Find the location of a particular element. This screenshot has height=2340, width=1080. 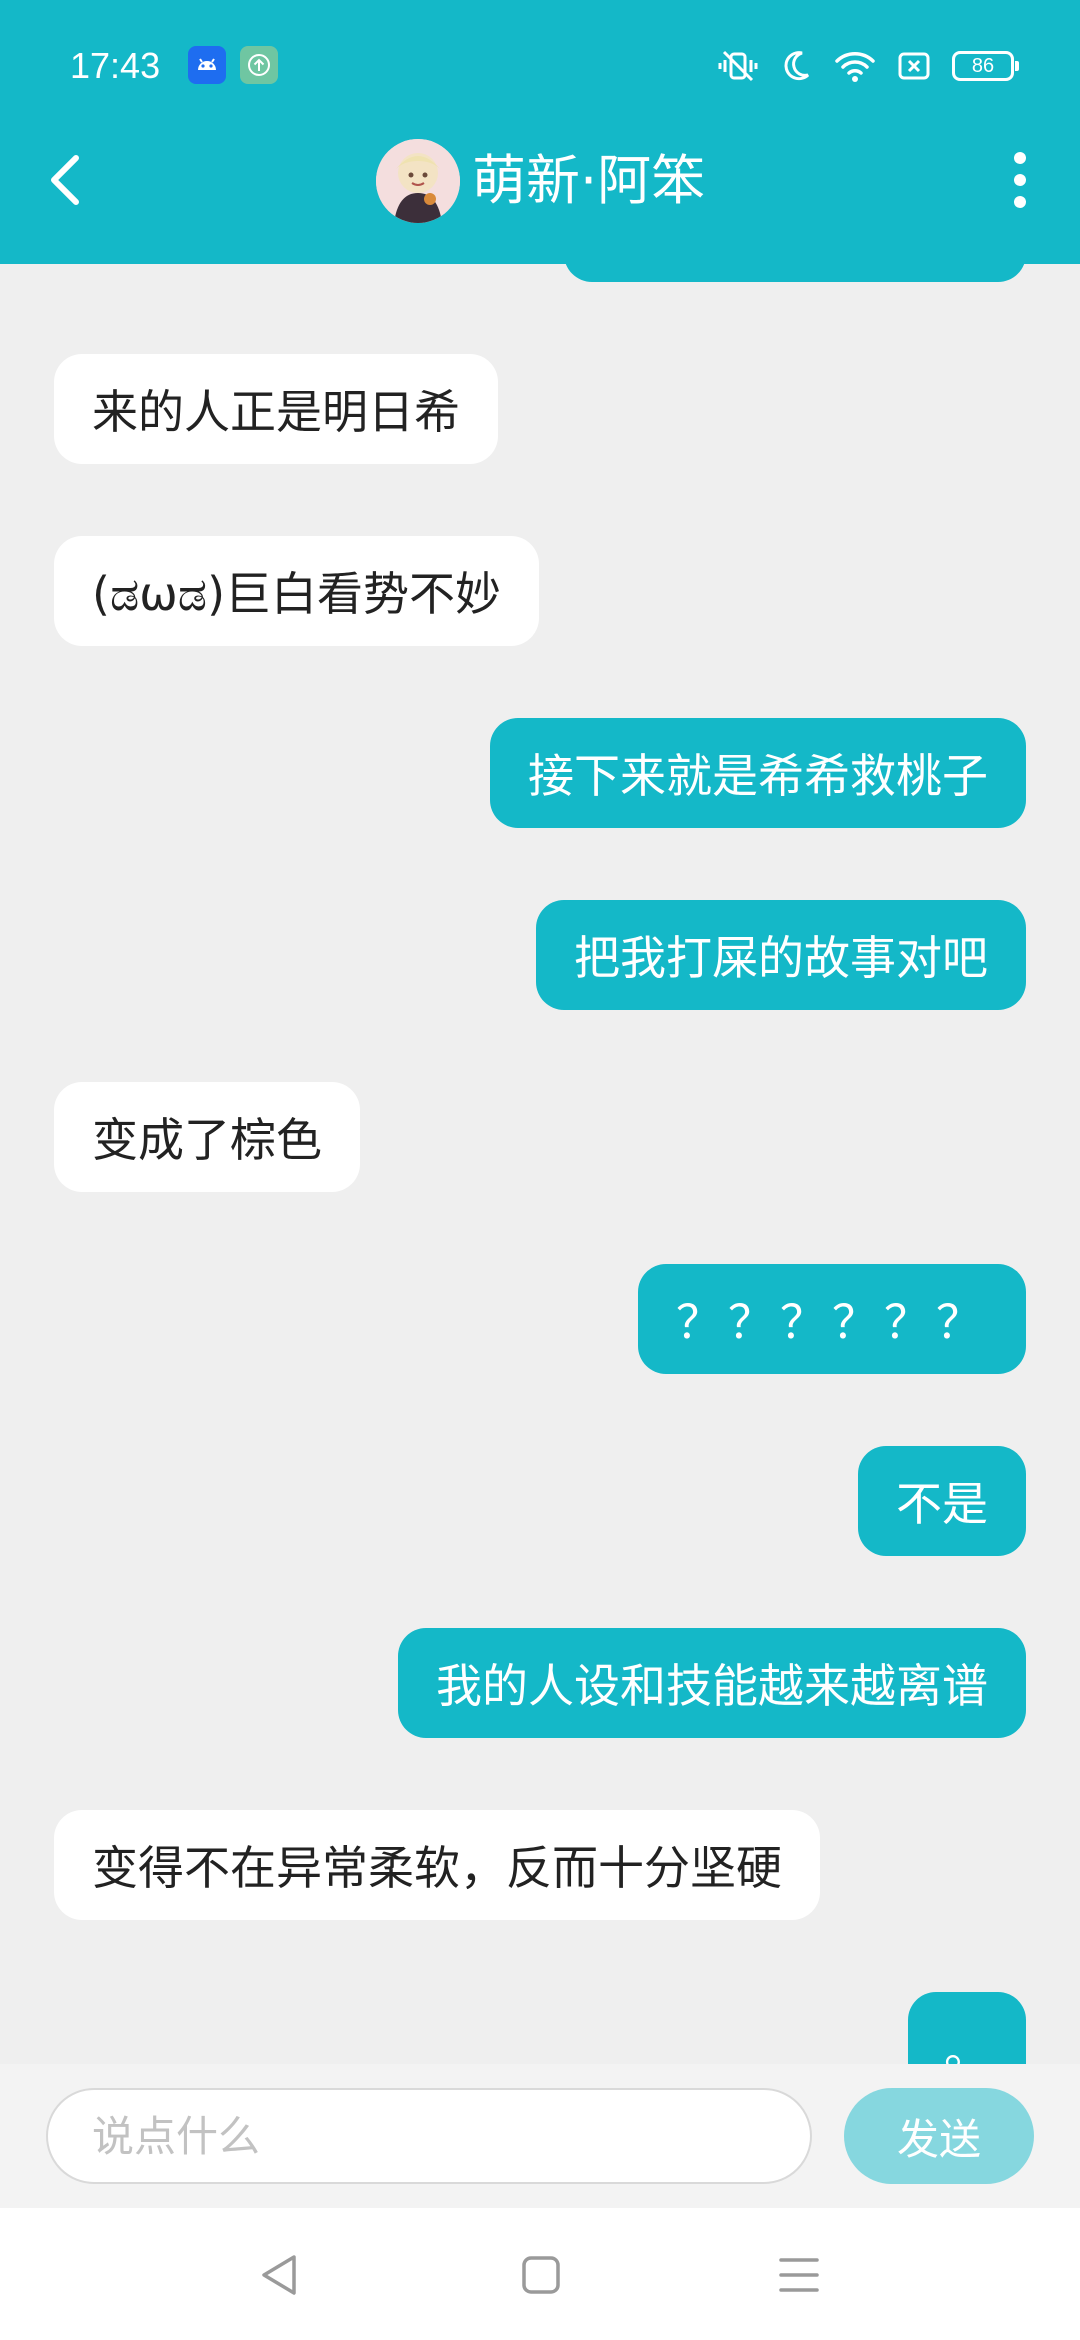

android-icon is located at coordinates (207, 65).